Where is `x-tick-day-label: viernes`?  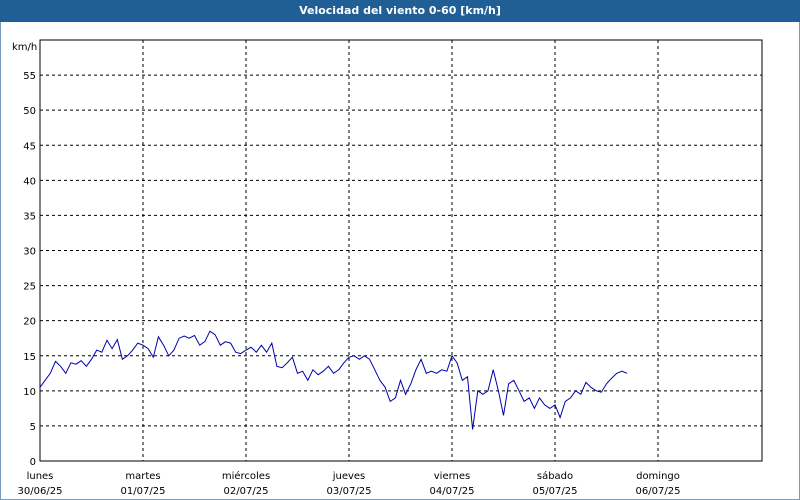
x-tick-day-label: viernes is located at coordinates (452, 476).